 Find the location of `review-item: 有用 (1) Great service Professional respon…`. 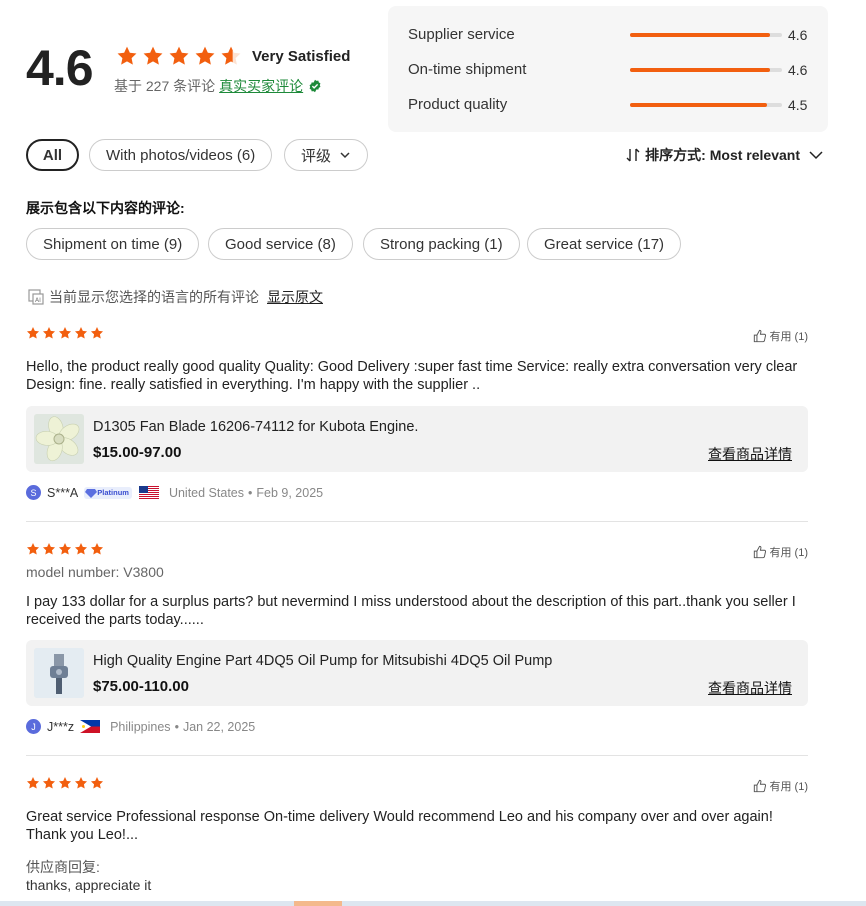

review-item: 有用 (1) Great service Professional respon… is located at coordinates (417, 816).